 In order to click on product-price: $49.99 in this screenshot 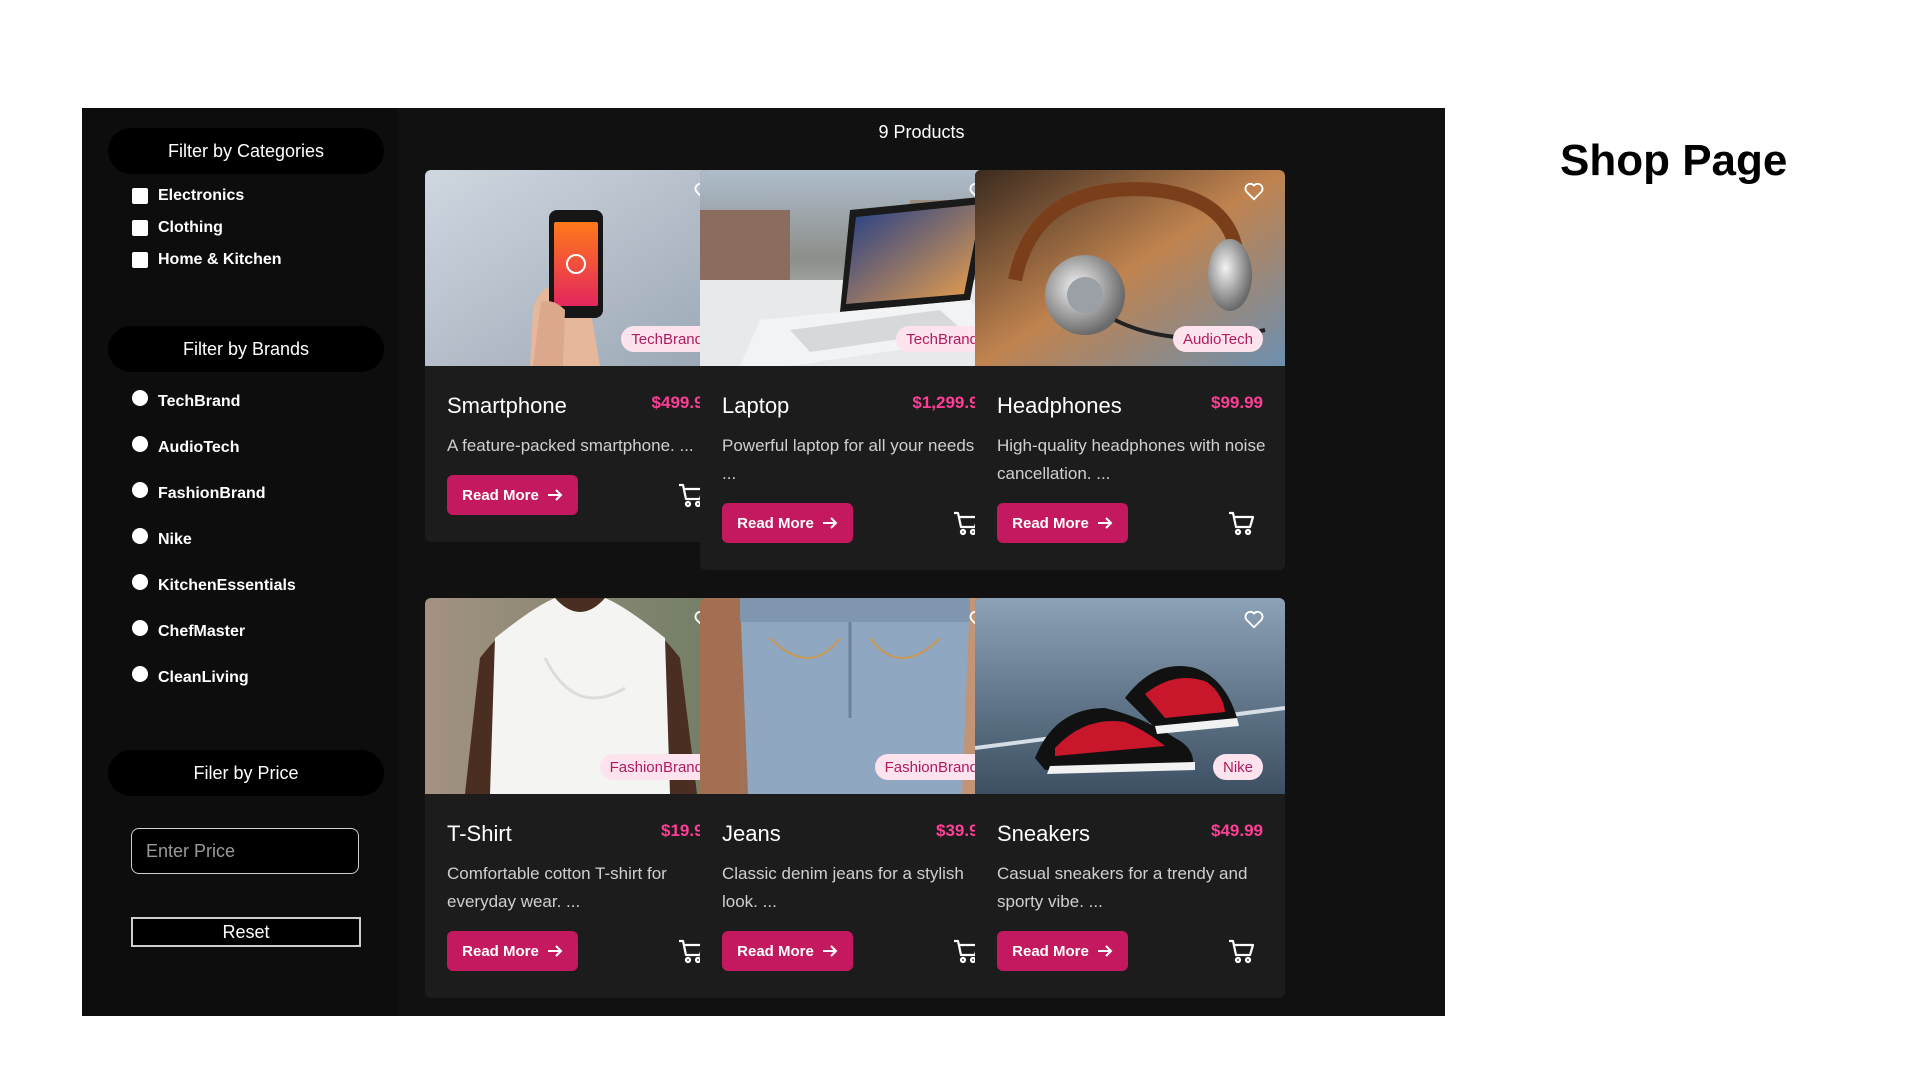, I will do `click(1237, 830)`.